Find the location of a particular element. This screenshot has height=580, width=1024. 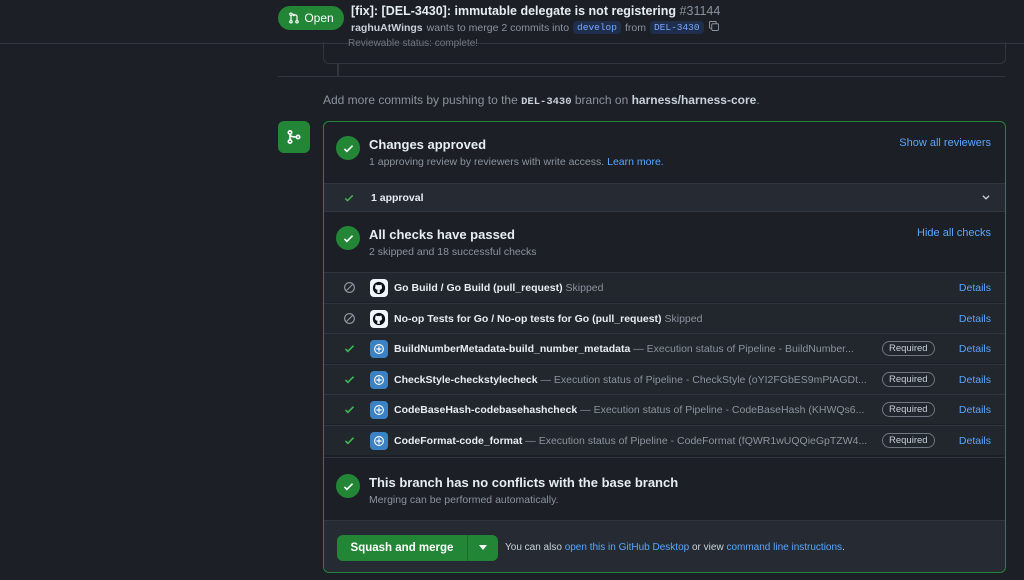

approval-count-row: 1 approval is located at coordinates (664, 198).